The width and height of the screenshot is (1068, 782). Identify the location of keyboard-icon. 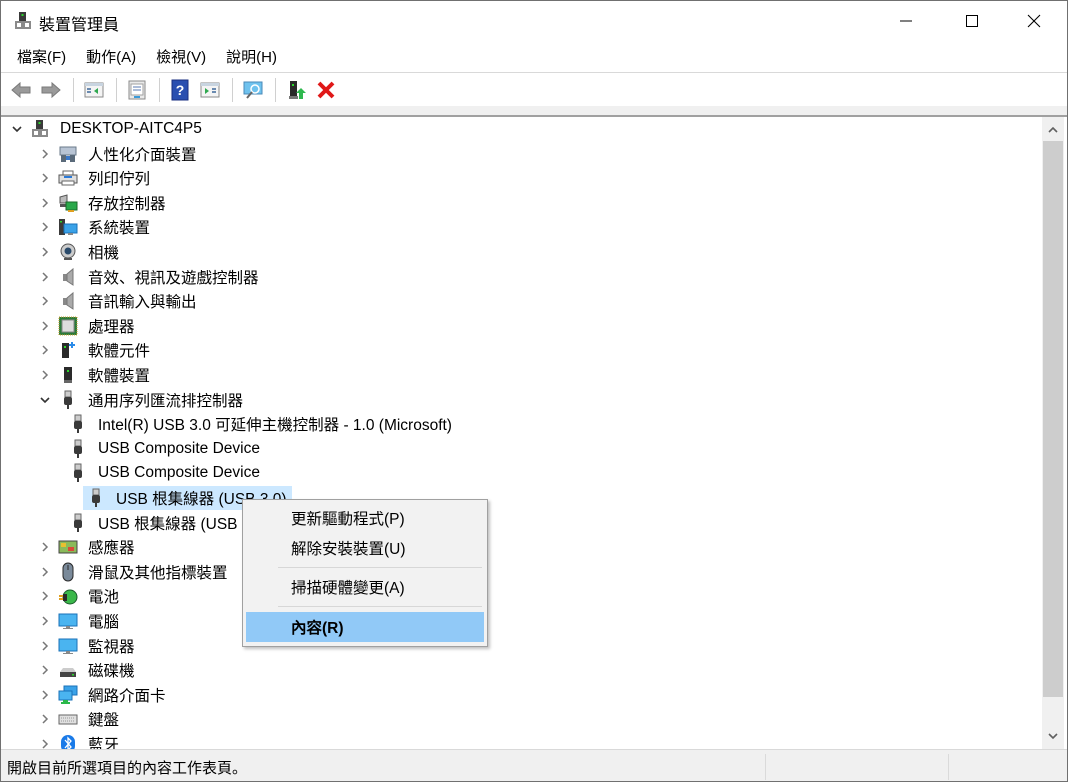
(68, 719).